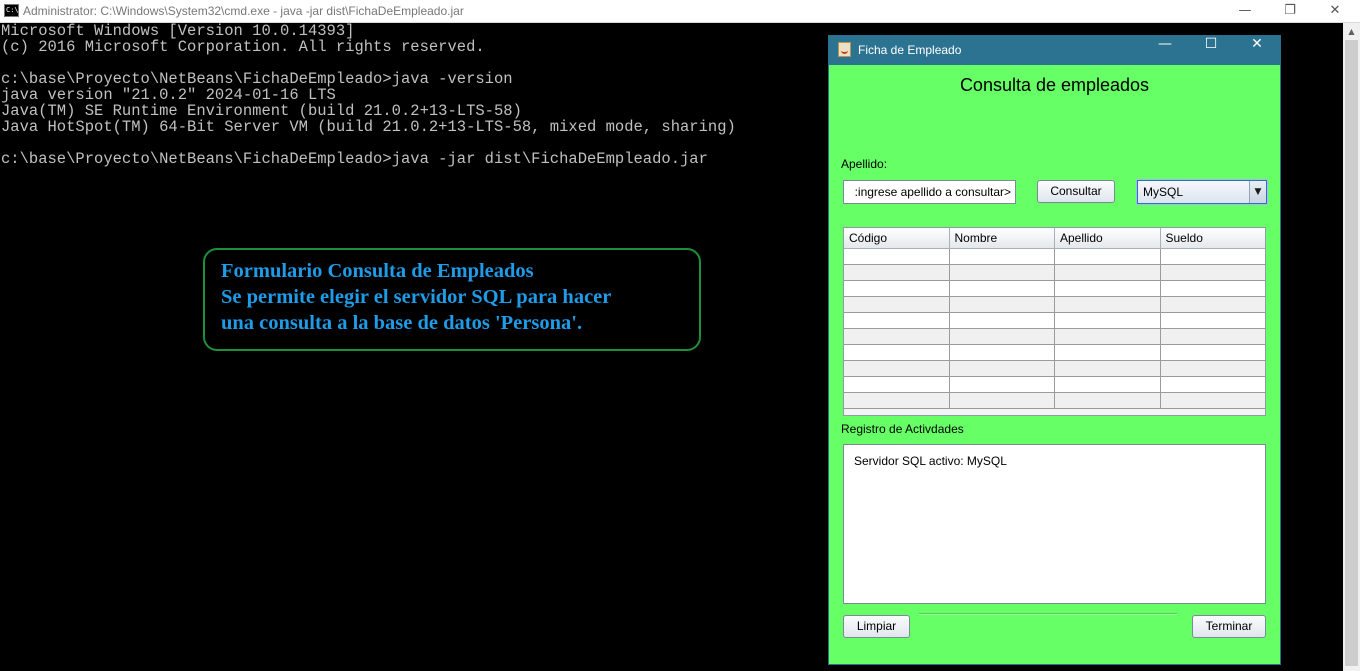 The width and height of the screenshot is (1360, 671). I want to click on table-header: Código Nombre Apellido Sueldo, so click(1054, 238).